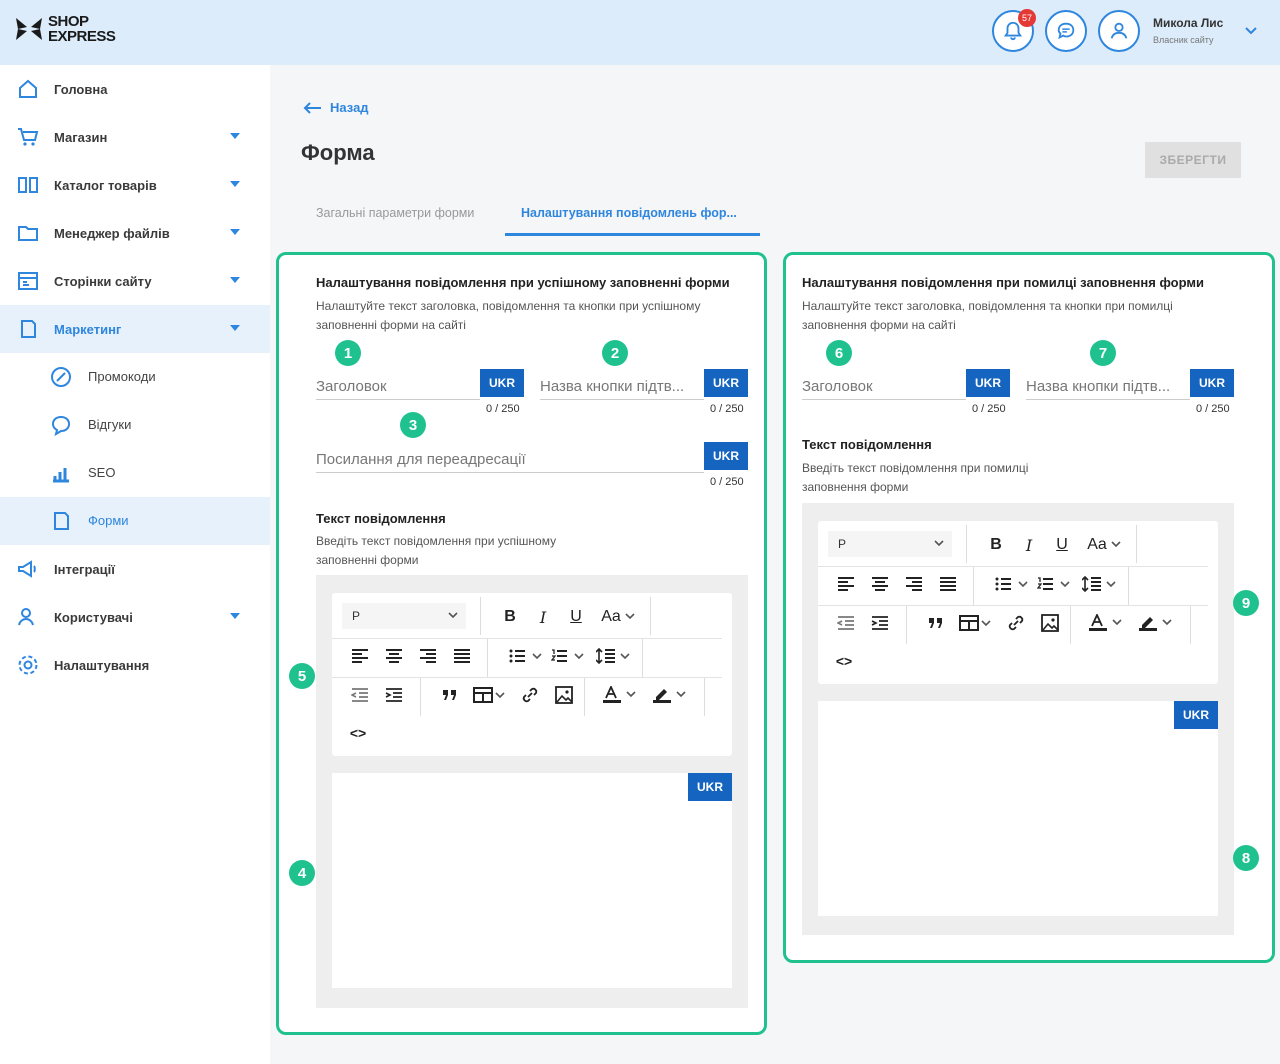  Describe the element at coordinates (1188, 23) in the screenshot. I see `user-name: Микола Лис` at that location.